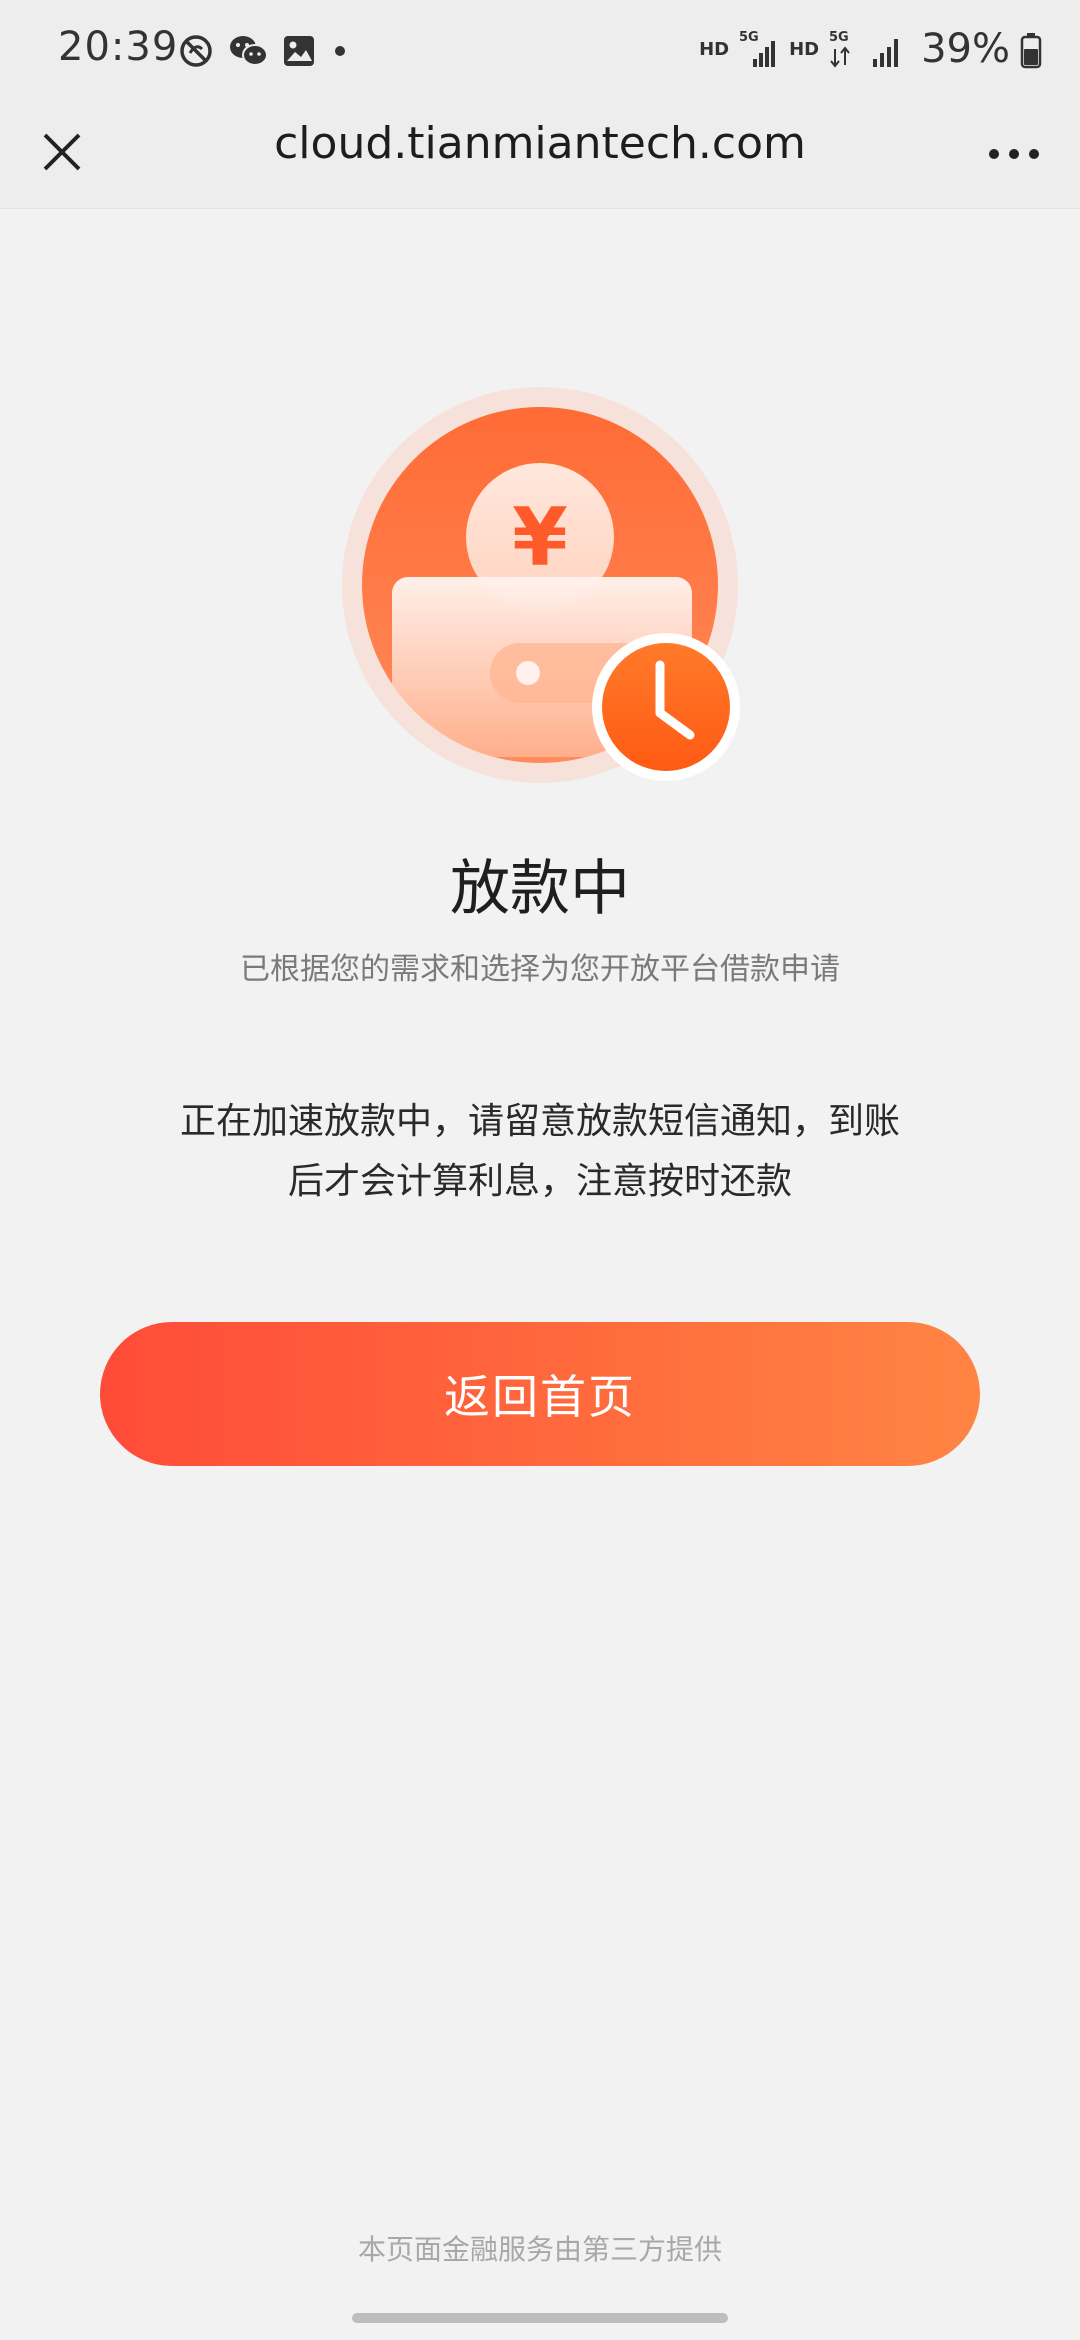 Image resolution: width=1080 pixels, height=2340 pixels. Describe the element at coordinates (540, 585) in the screenshot. I see `loan-pending-illustration: ¥` at that location.